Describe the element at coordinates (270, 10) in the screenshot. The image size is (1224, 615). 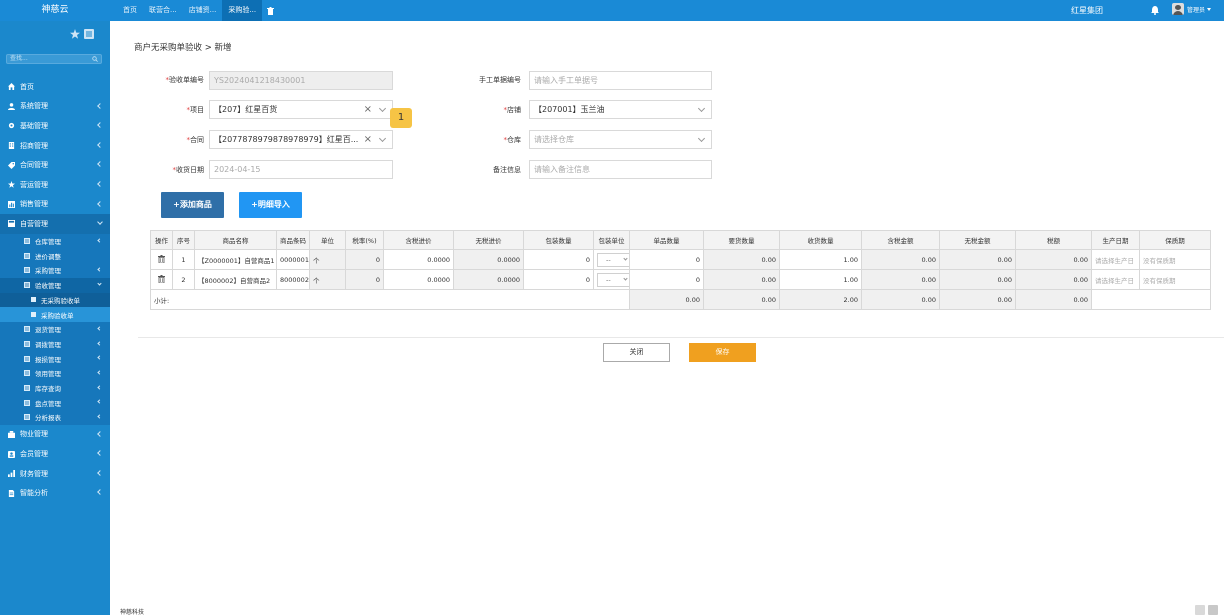
I see `close-tabs-icon` at that location.